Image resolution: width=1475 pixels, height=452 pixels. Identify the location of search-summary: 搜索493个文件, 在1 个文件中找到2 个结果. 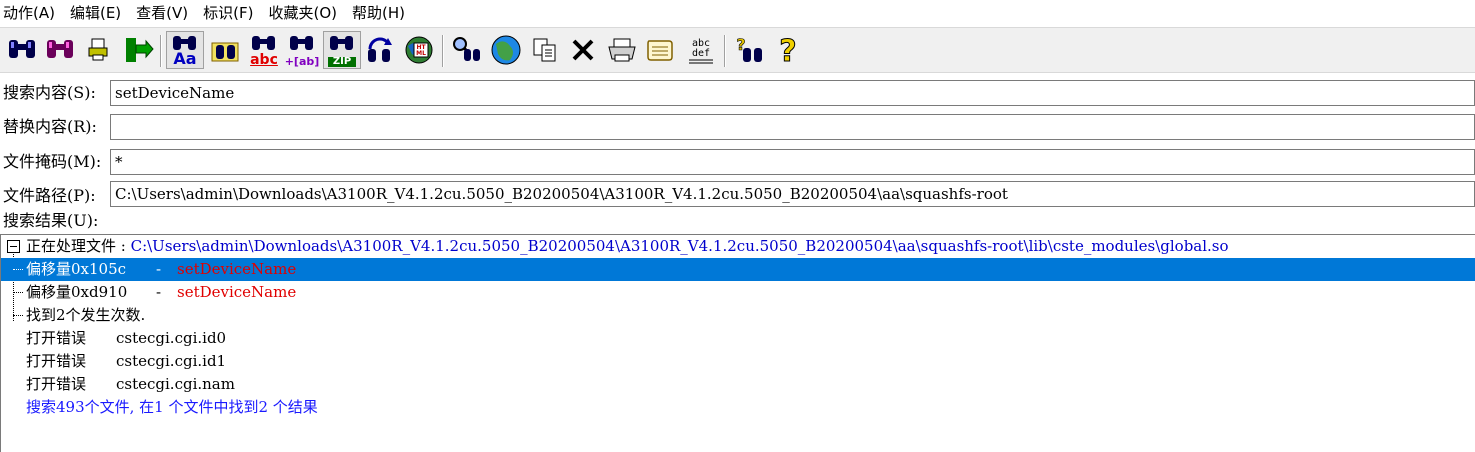
(172, 407).